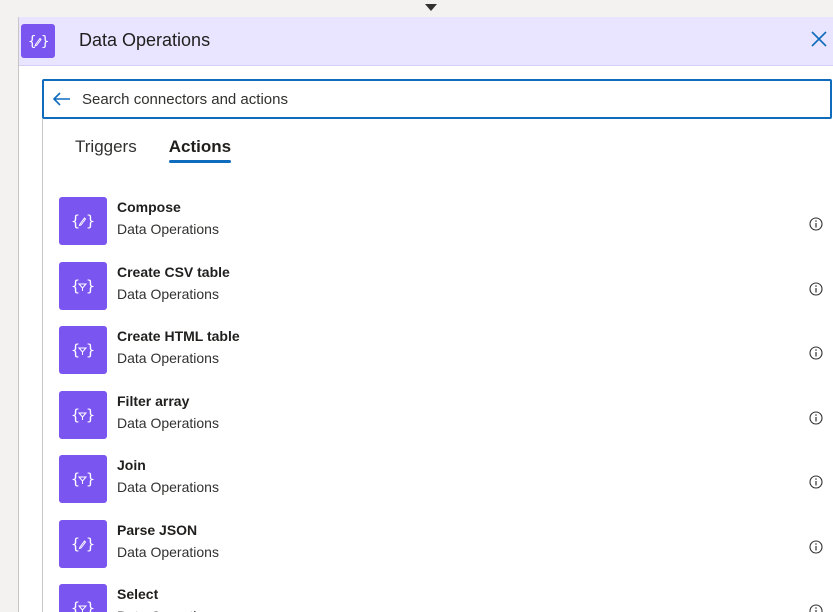 Image resolution: width=833 pixels, height=612 pixels. Describe the element at coordinates (153, 400) in the screenshot. I see `action-name: Filter array` at that location.